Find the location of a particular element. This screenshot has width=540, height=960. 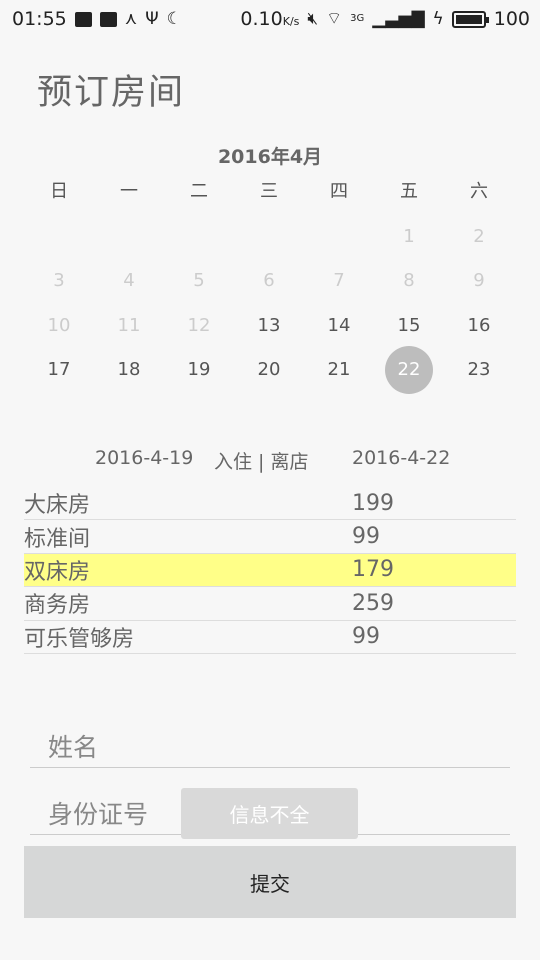

submit-button: 提交 is located at coordinates (270, 882).